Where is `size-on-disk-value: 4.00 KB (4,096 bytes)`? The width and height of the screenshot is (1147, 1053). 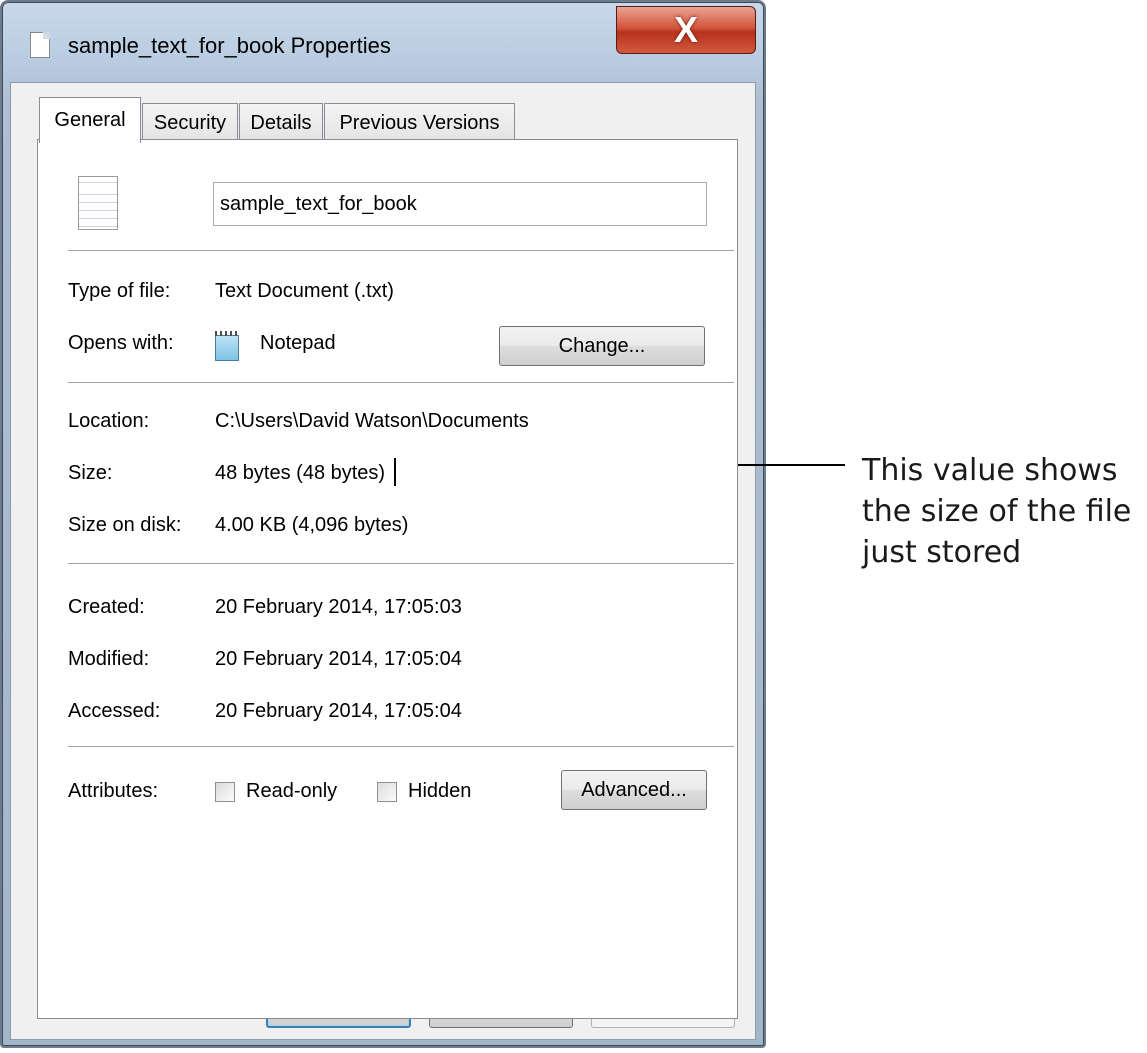
size-on-disk-value: 4.00 KB (4,096 bytes) is located at coordinates (312, 525).